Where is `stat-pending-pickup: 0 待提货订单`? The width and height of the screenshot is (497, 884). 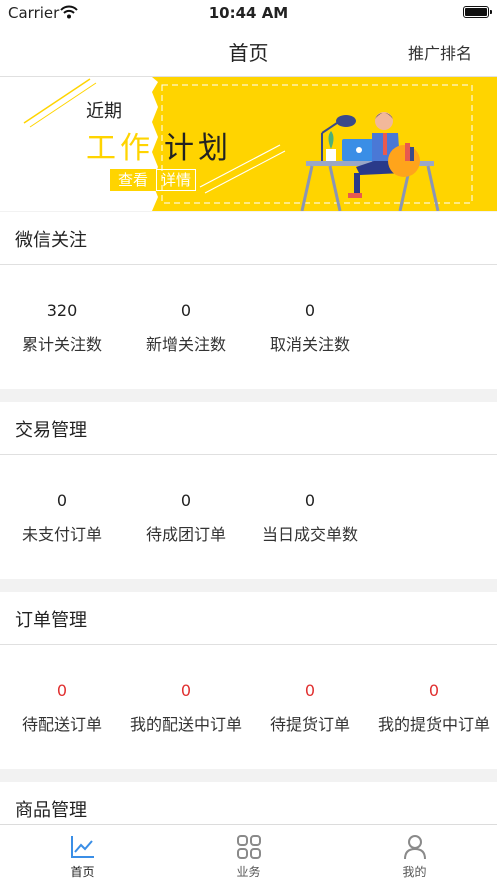 stat-pending-pickup: 0 待提货订单 is located at coordinates (310, 707).